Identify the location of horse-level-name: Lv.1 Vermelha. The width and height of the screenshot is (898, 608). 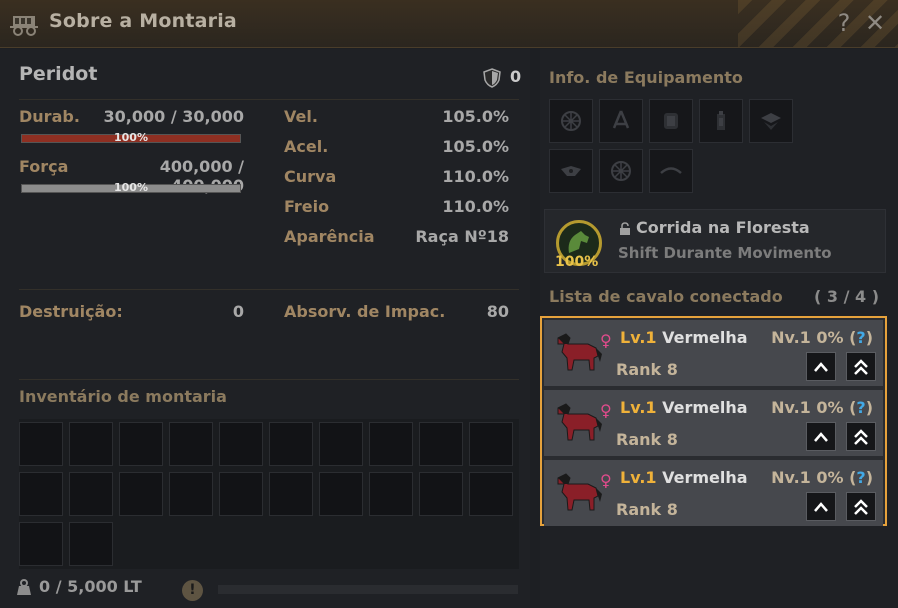
(684, 337).